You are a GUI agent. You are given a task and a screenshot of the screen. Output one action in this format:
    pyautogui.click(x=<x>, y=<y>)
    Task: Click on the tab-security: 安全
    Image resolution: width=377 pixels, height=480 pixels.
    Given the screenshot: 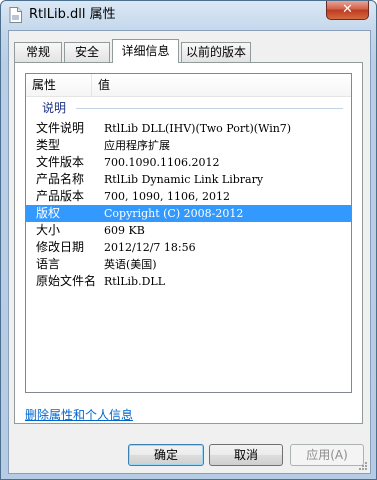 What is the action you would take?
    pyautogui.click(x=87, y=52)
    